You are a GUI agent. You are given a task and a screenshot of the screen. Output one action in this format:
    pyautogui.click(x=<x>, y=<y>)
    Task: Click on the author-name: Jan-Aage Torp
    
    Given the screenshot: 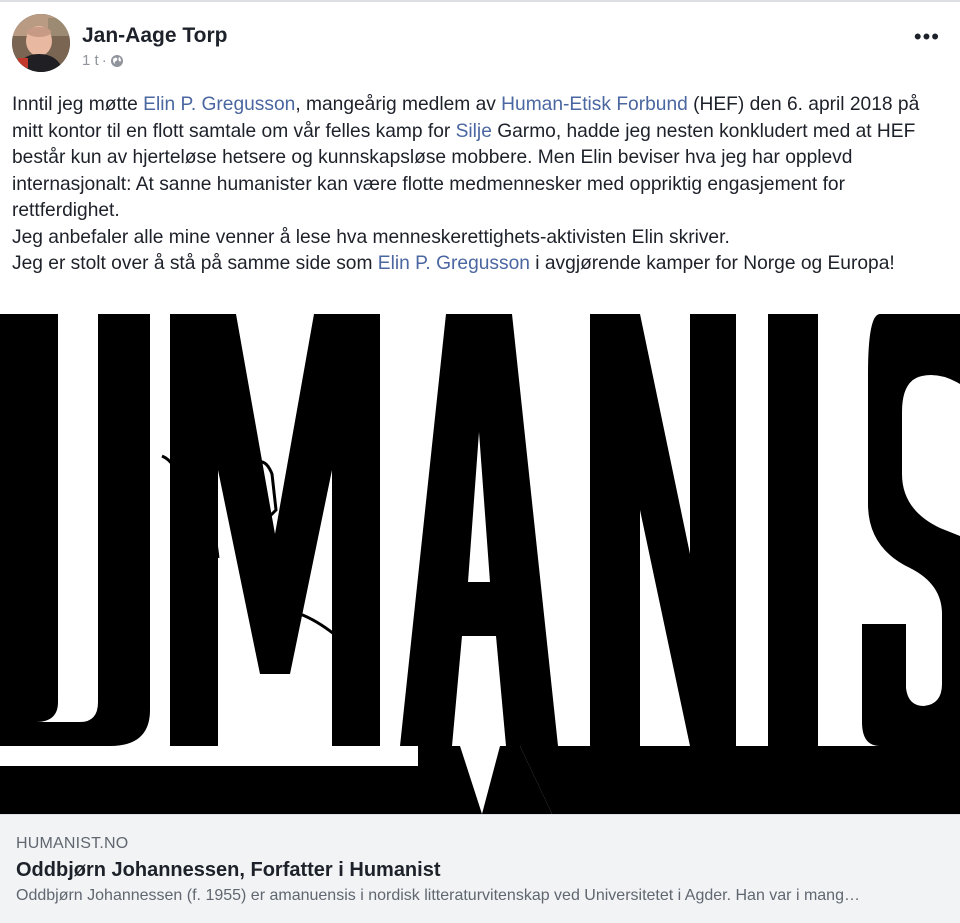 What is the action you would take?
    pyautogui.click(x=154, y=36)
    